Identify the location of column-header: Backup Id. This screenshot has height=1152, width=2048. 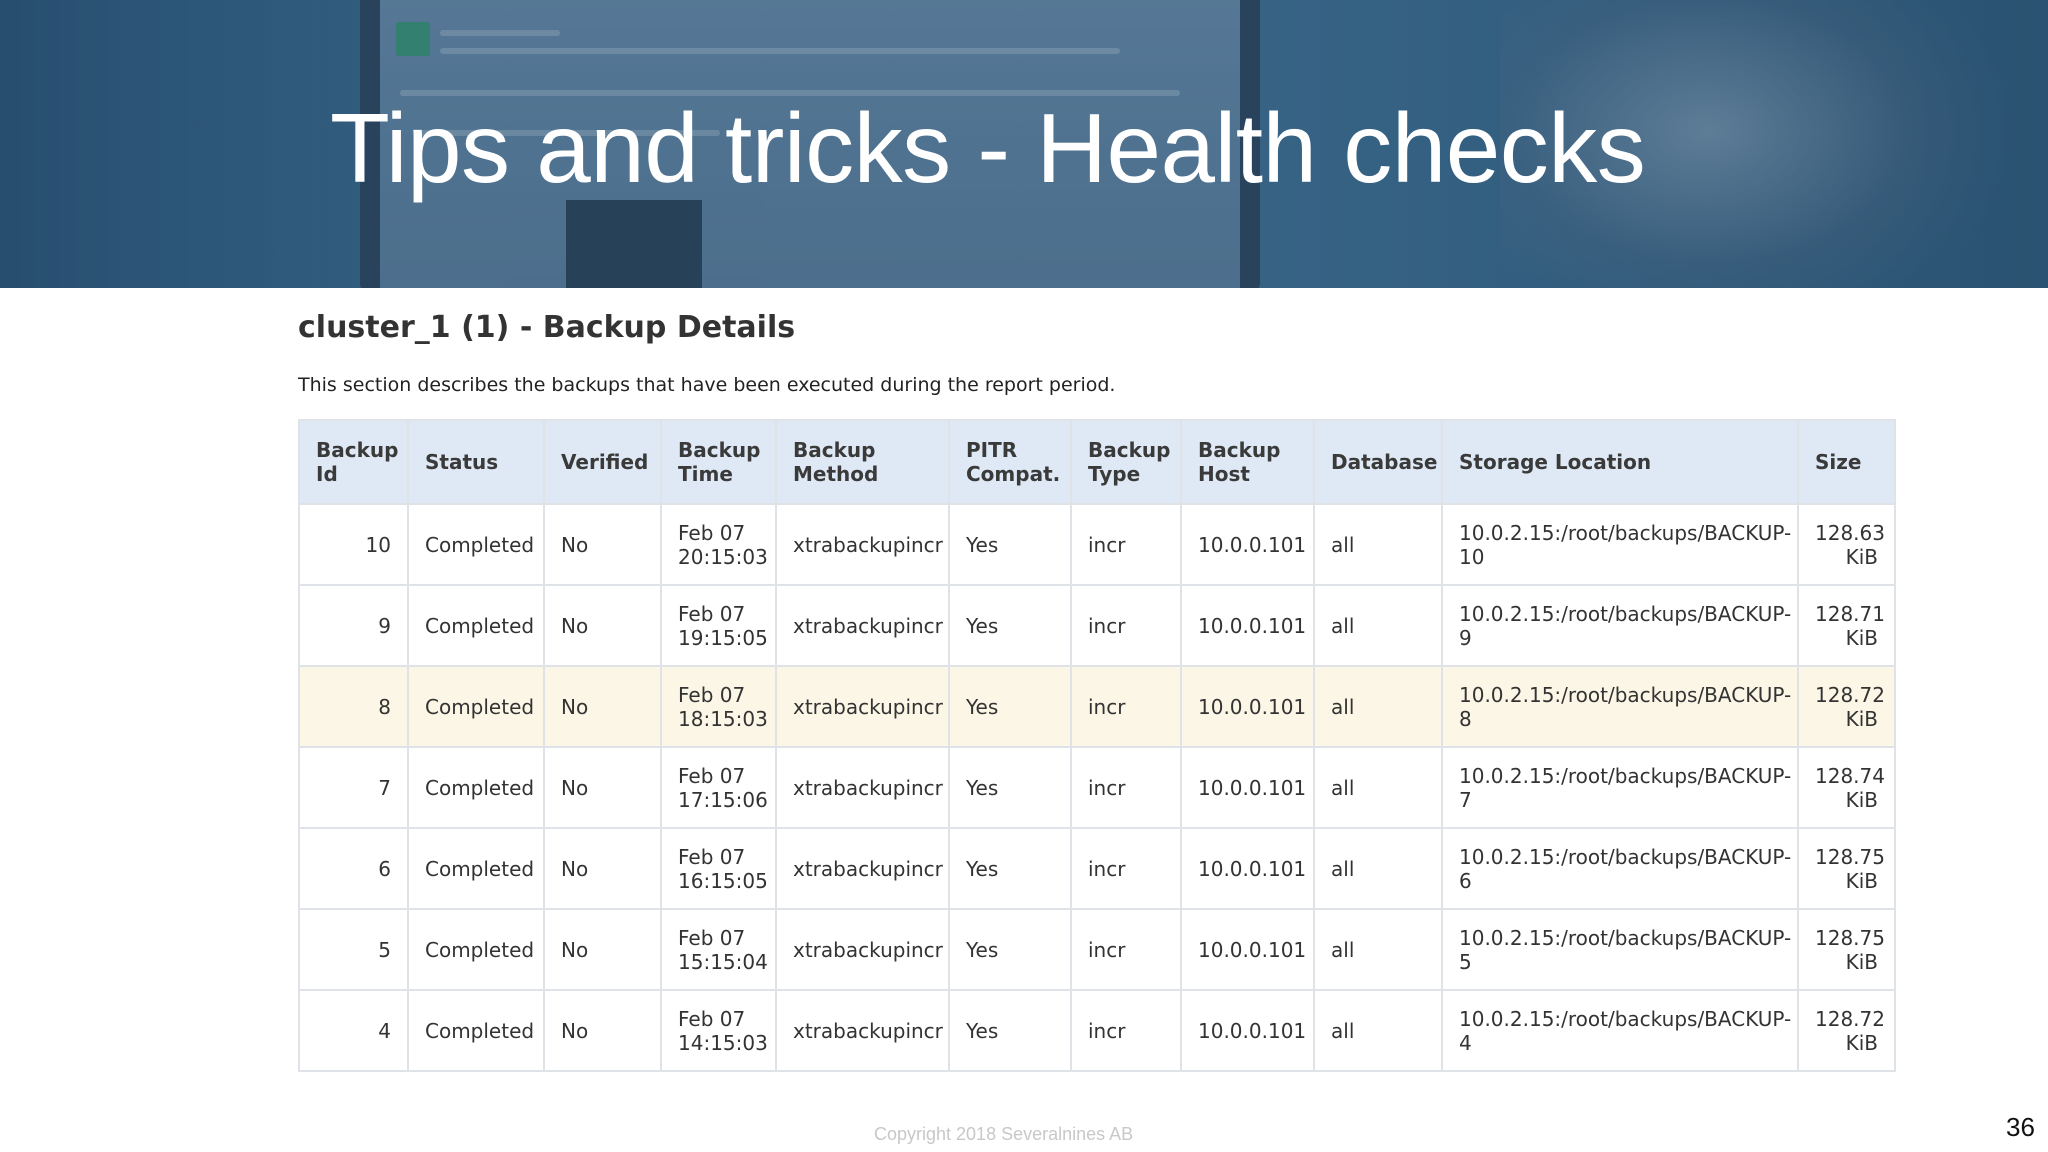
(353, 462).